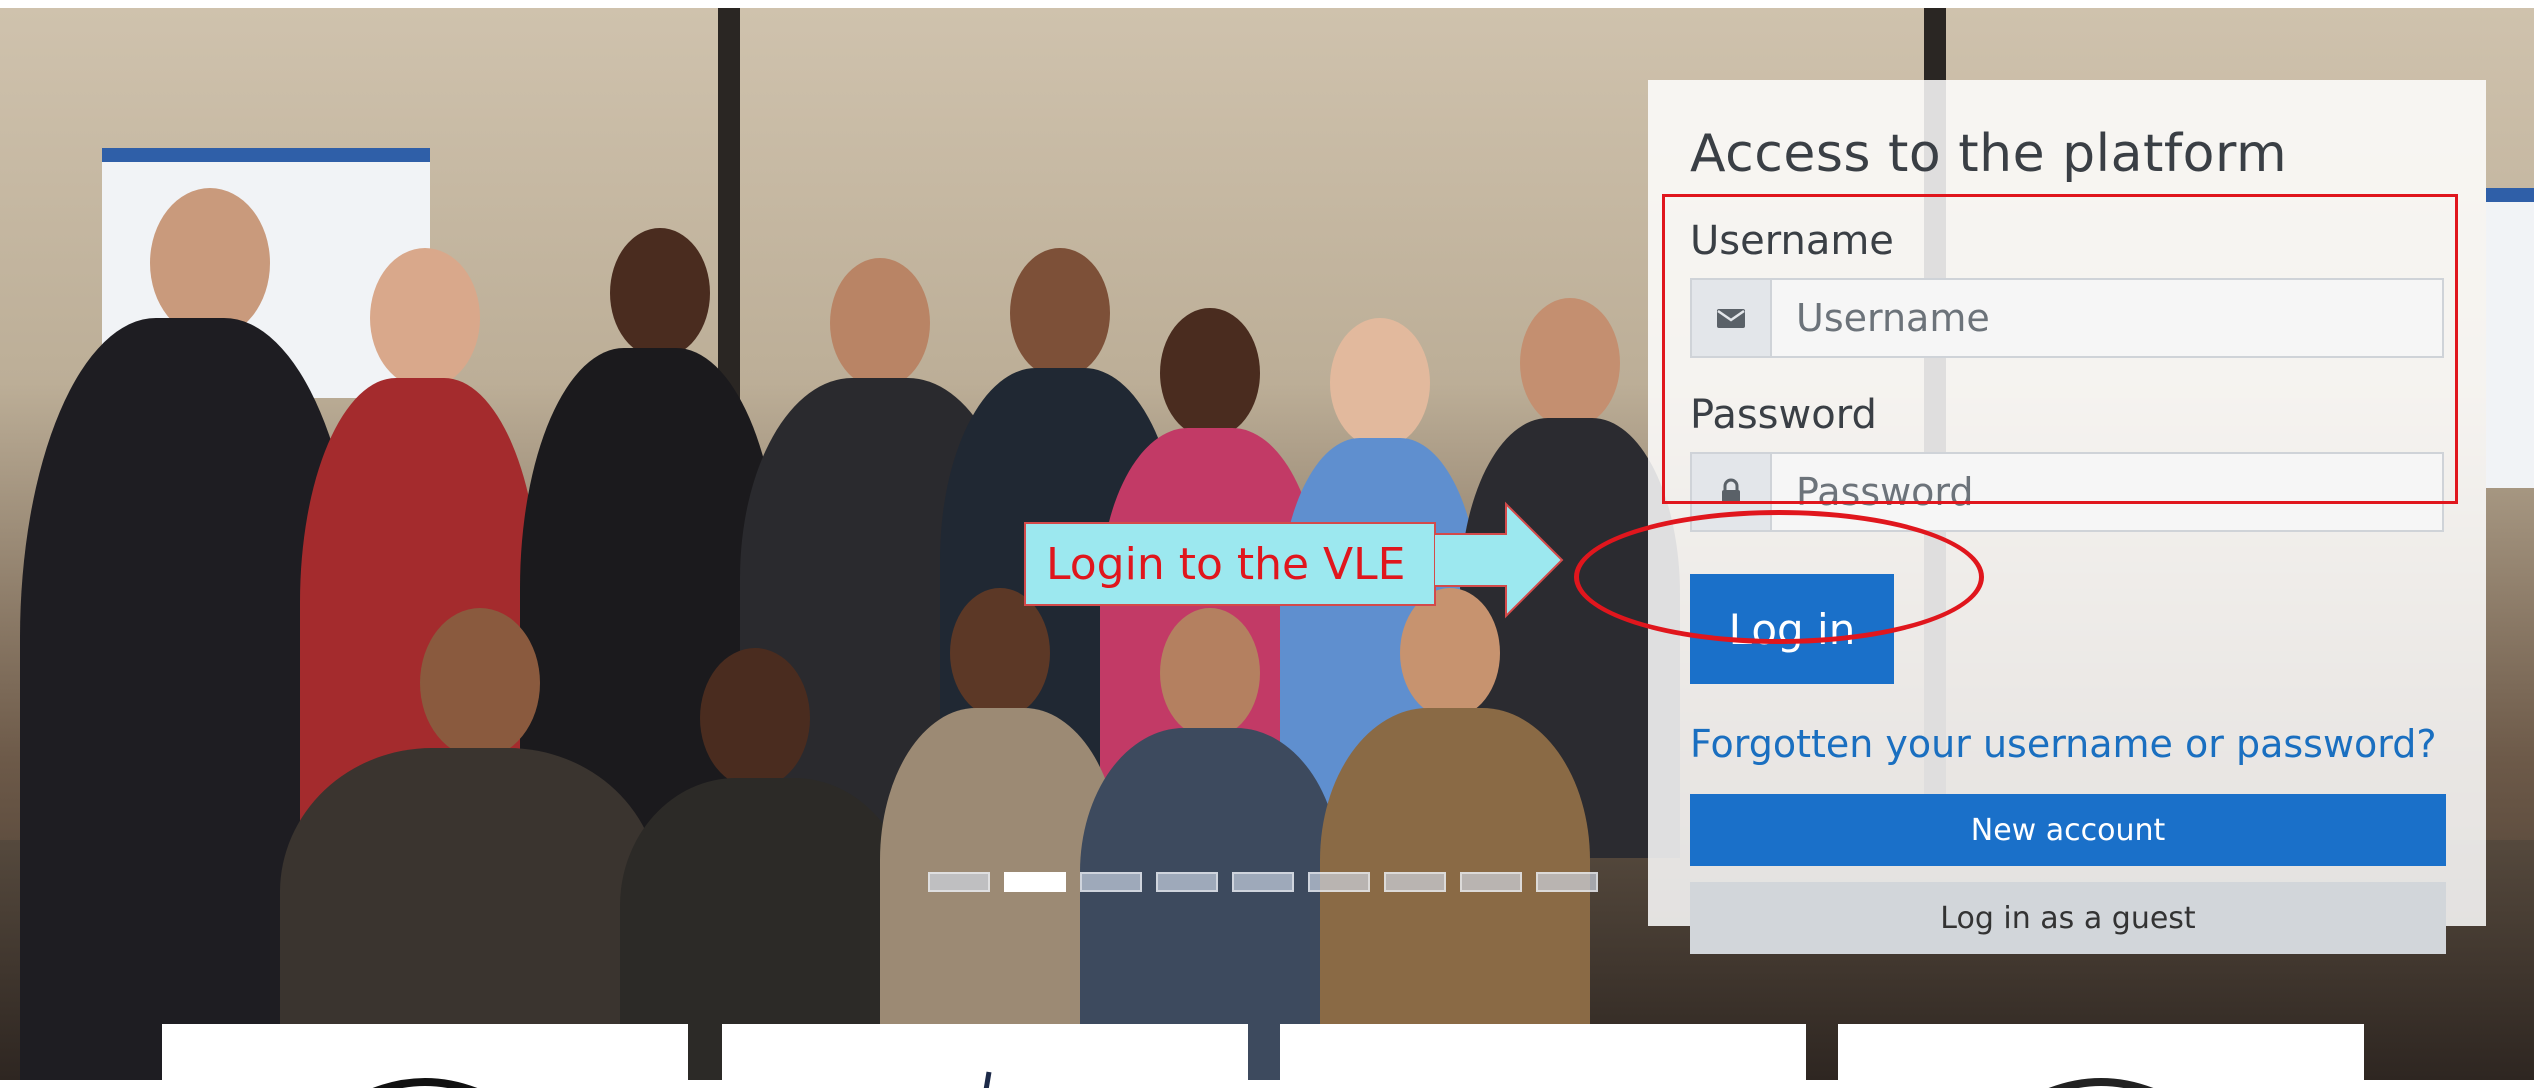 The image size is (2534, 1088). Describe the element at coordinates (1989, 154) in the screenshot. I see `login-title: Access to the platform` at that location.